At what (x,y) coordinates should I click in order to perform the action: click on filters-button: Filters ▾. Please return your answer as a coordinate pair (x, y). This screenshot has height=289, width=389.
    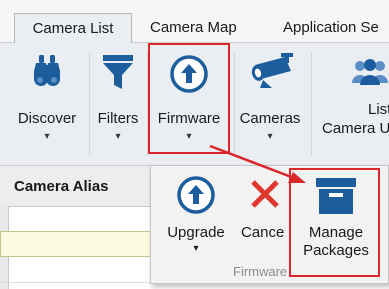
    Looking at the image, I should click on (118, 103).